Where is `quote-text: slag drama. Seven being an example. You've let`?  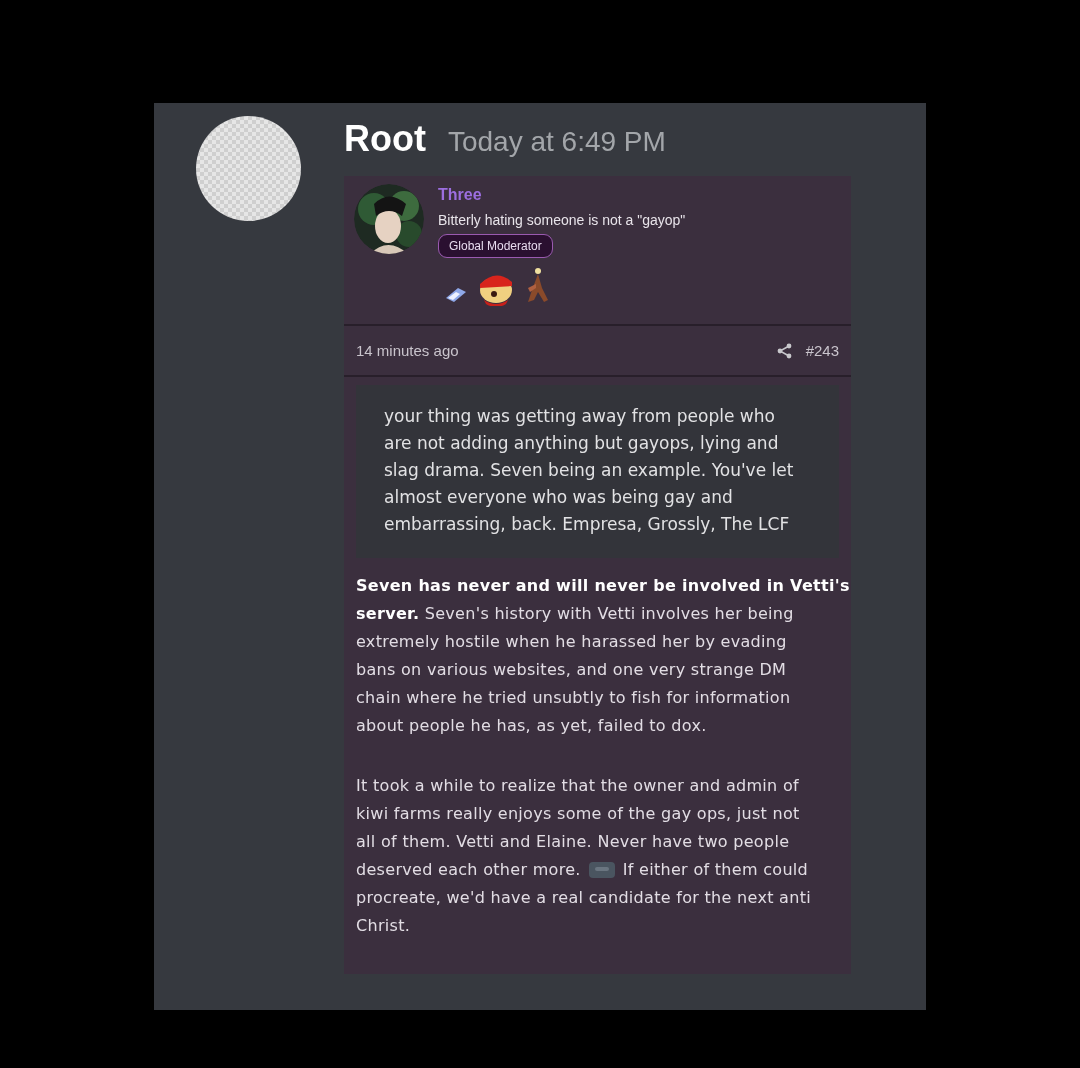
quote-text: slag drama. Seven being an example. You've let is located at coordinates (589, 470).